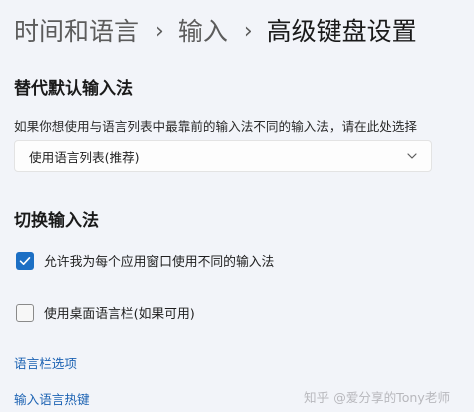 The image size is (474, 412). I want to click on breadcrumb-time-language: 时间和语言, so click(76, 32).